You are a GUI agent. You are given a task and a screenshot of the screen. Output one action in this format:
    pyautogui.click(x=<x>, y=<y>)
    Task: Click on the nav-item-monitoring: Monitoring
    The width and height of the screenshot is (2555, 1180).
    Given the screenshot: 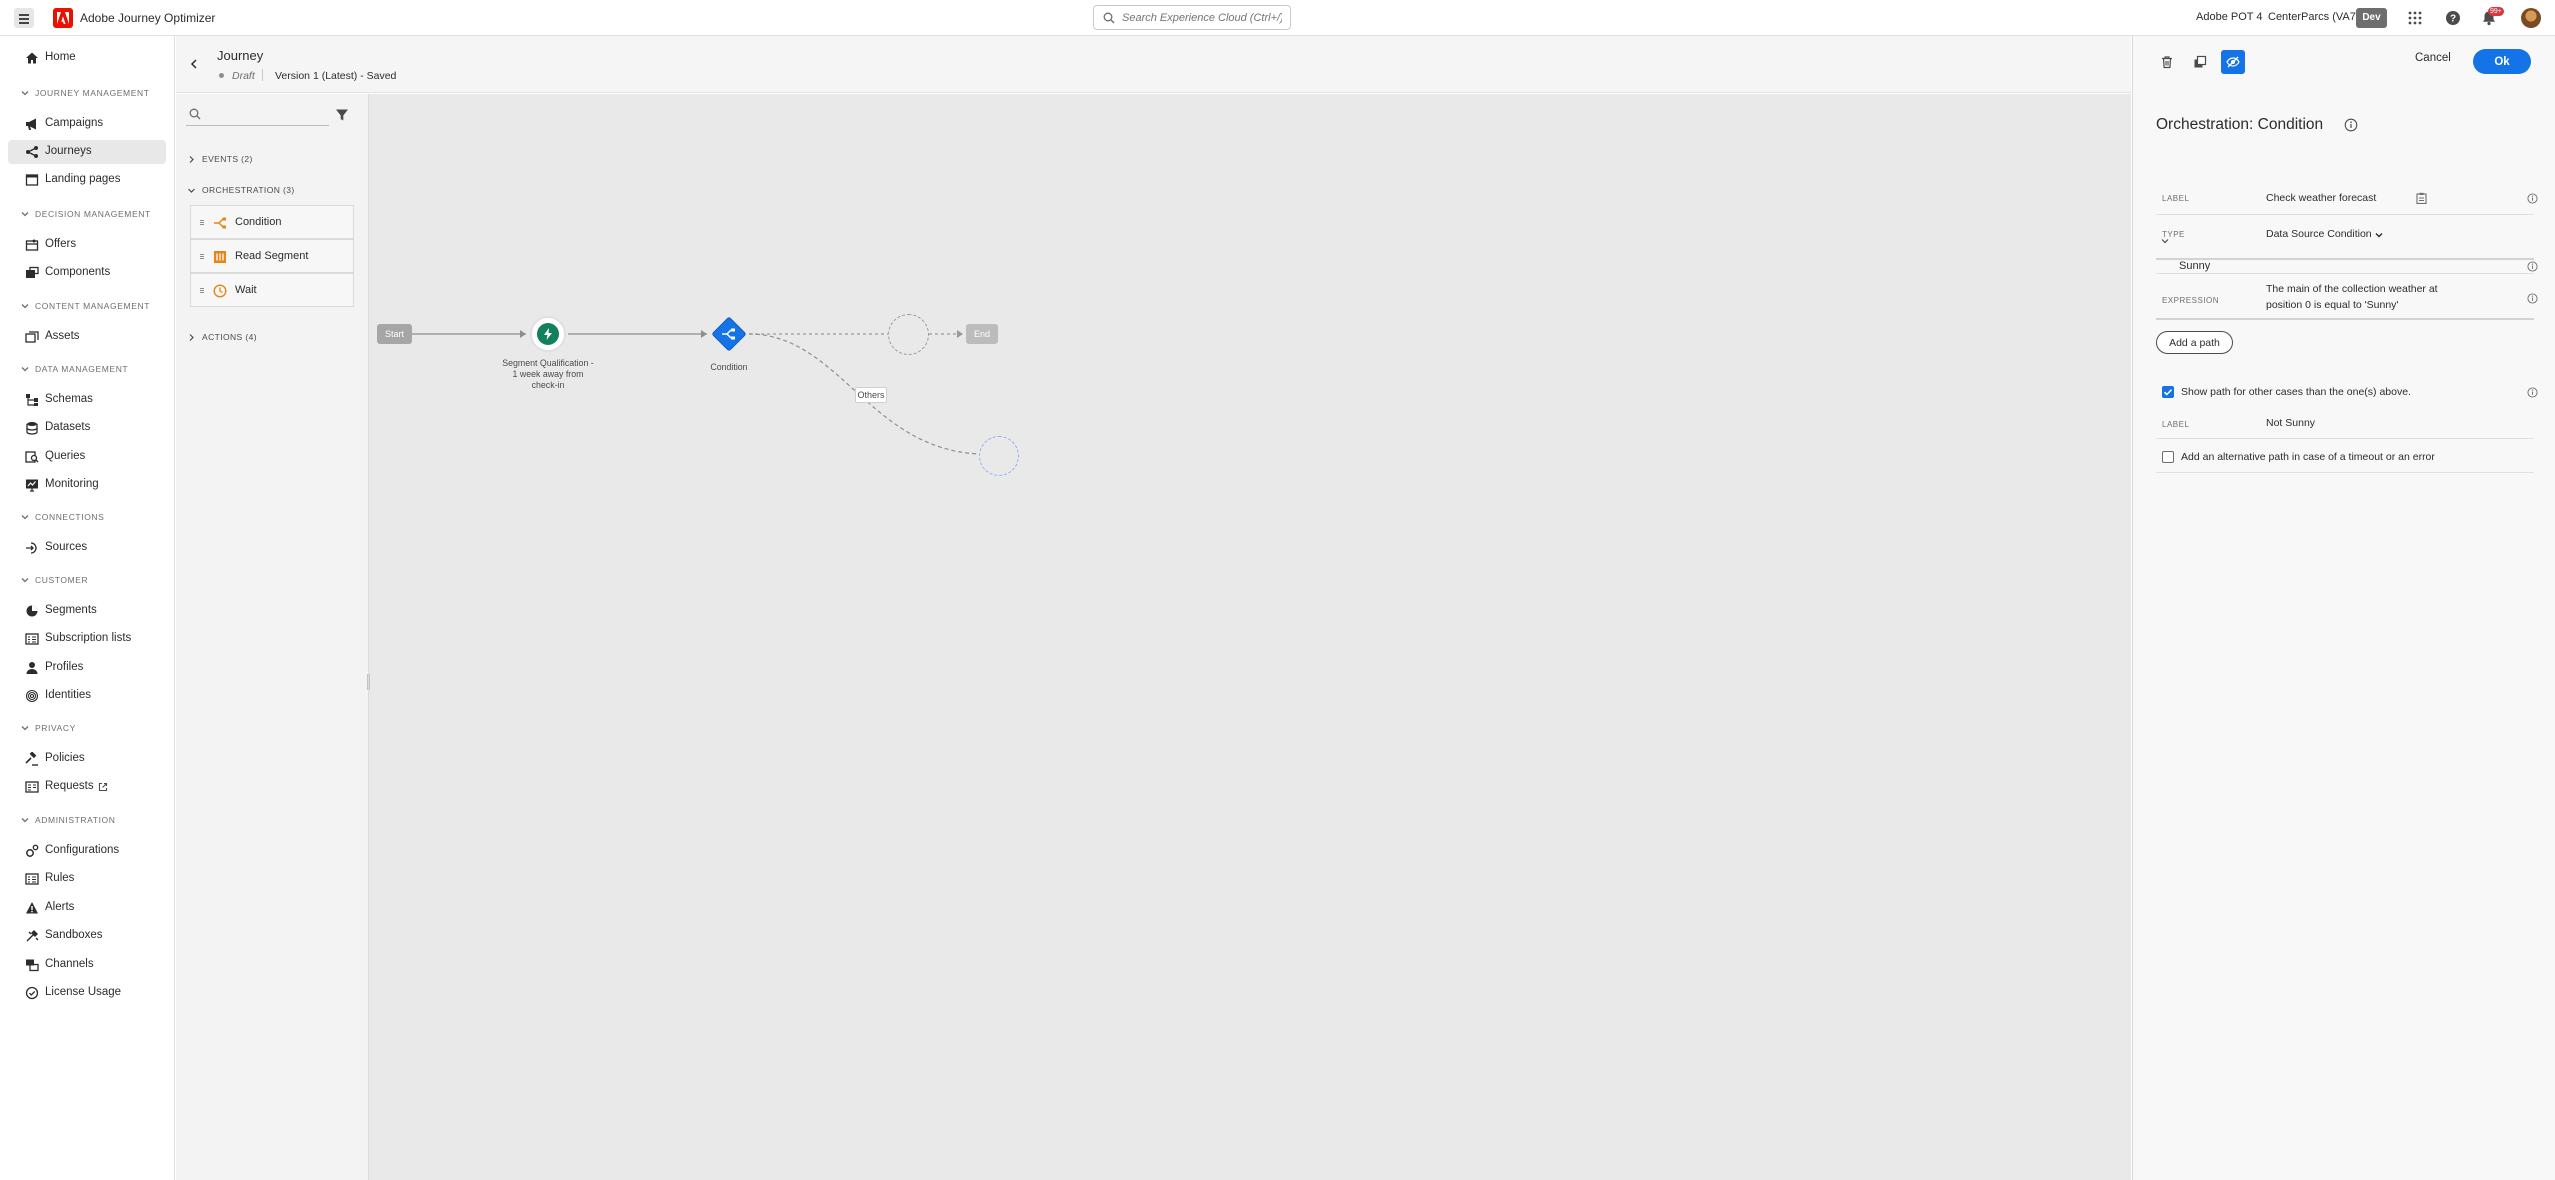 What is the action you would take?
    pyautogui.click(x=87, y=485)
    